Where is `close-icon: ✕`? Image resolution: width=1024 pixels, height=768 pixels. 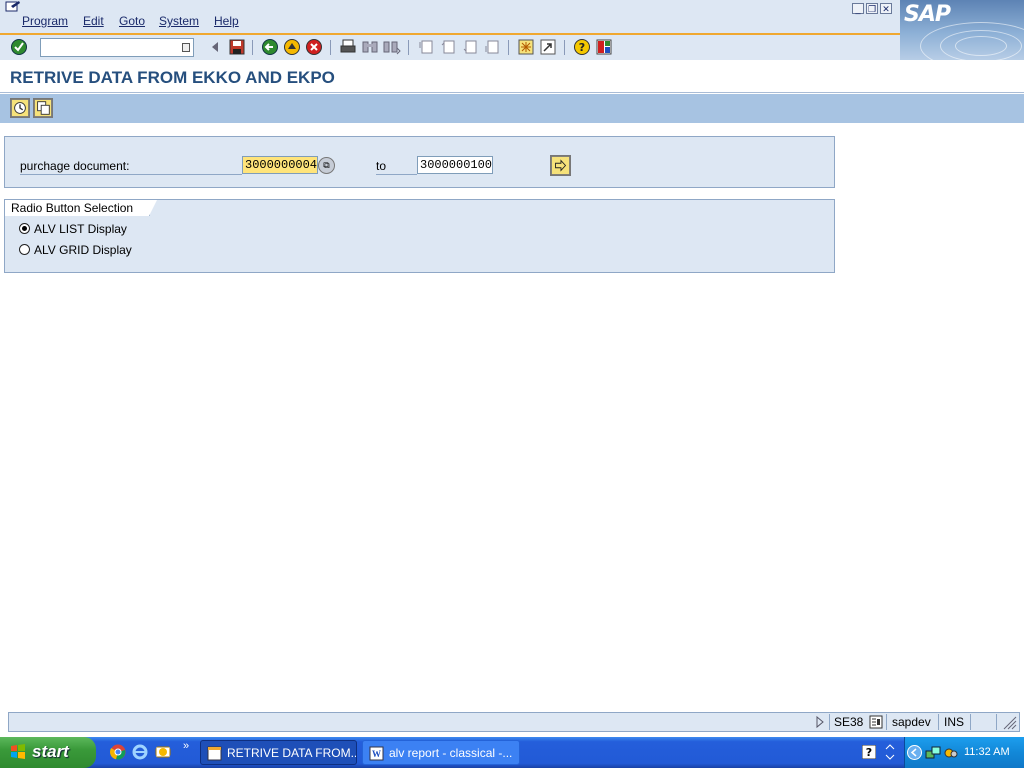
close-icon: ✕ is located at coordinates (886, 8).